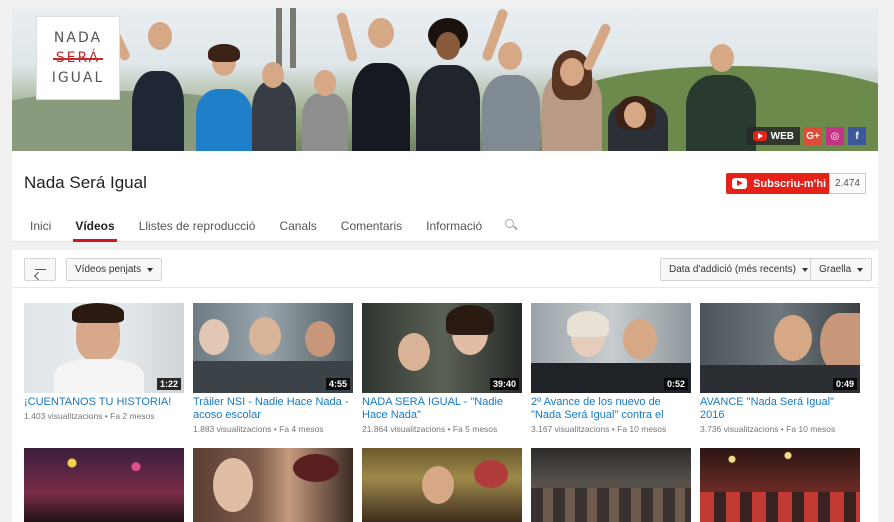 This screenshot has width=894, height=522. I want to click on video-thumbnail: 39:40, so click(442, 348).